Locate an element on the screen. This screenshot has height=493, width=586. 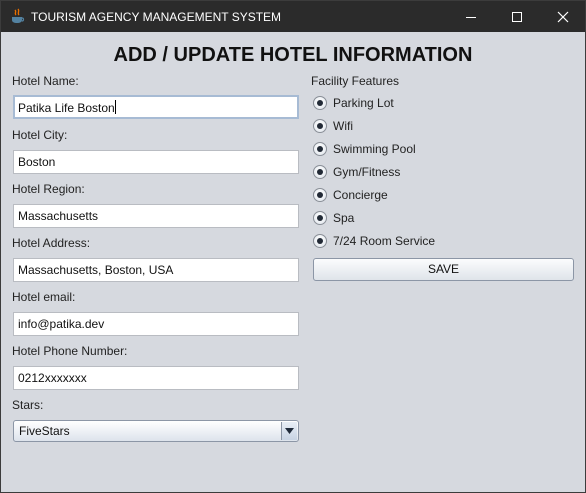
close-button is located at coordinates (563, 16).